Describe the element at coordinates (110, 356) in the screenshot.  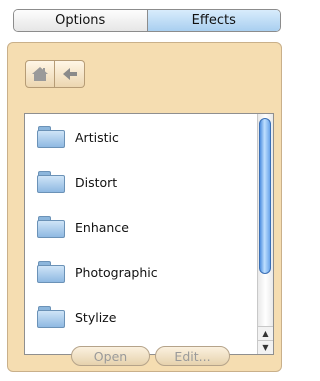
I see `open-button: Open` at that location.